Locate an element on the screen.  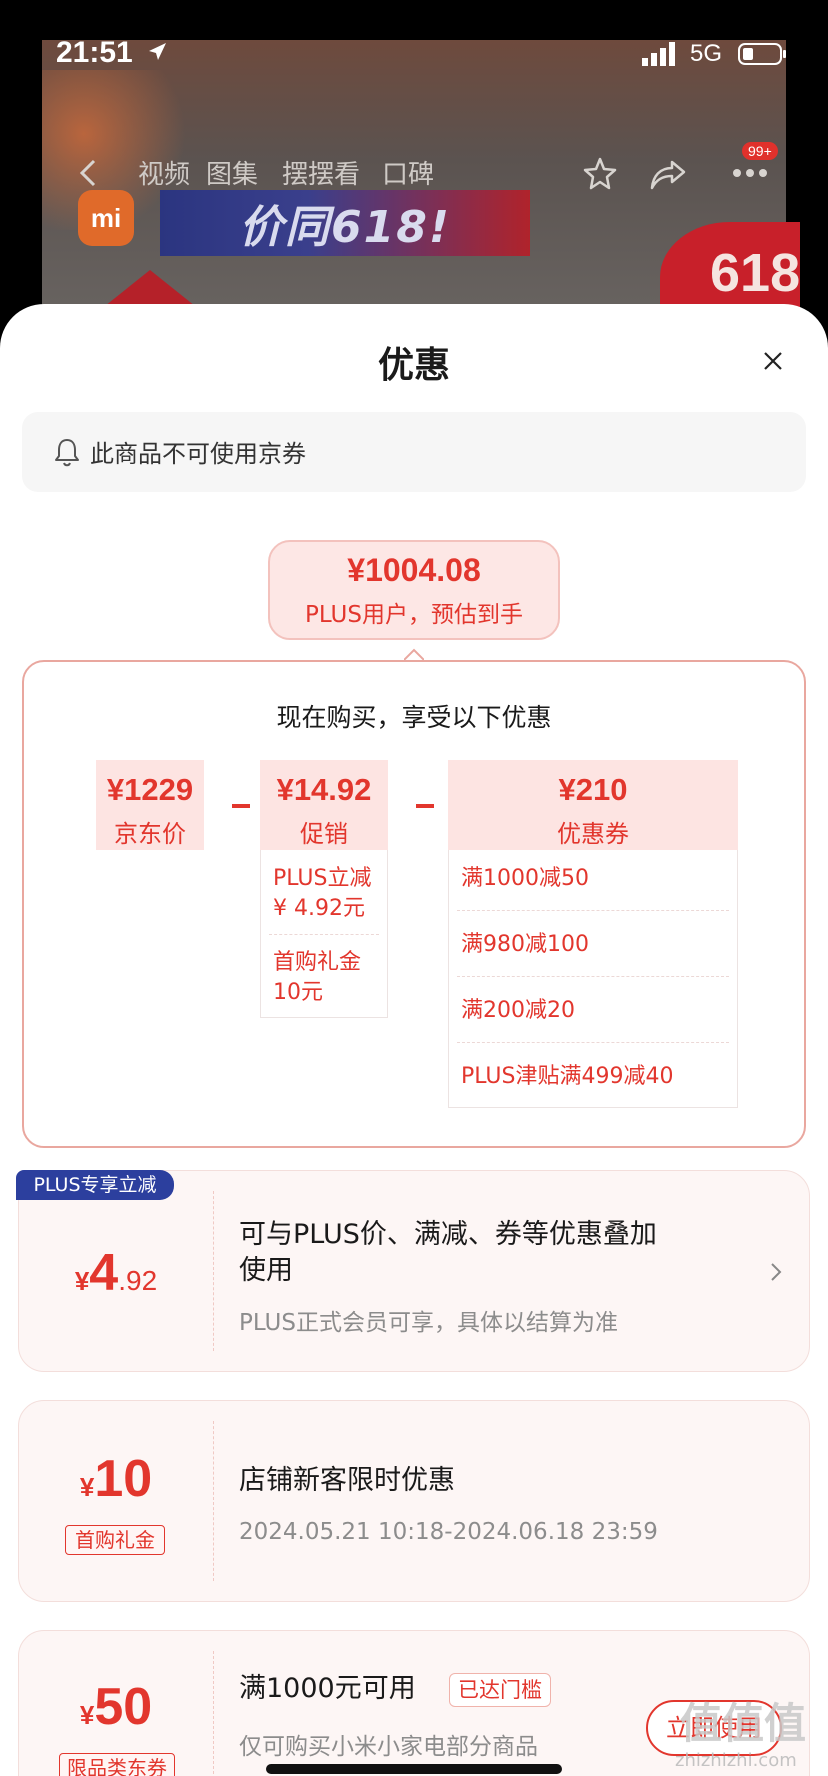
signal-icon is located at coordinates (658, 54).